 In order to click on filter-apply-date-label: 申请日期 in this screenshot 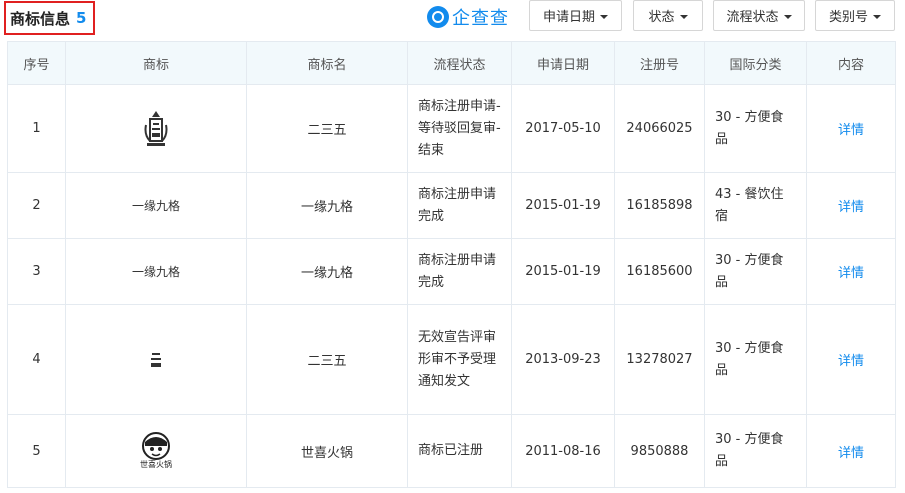, I will do `click(568, 17)`.